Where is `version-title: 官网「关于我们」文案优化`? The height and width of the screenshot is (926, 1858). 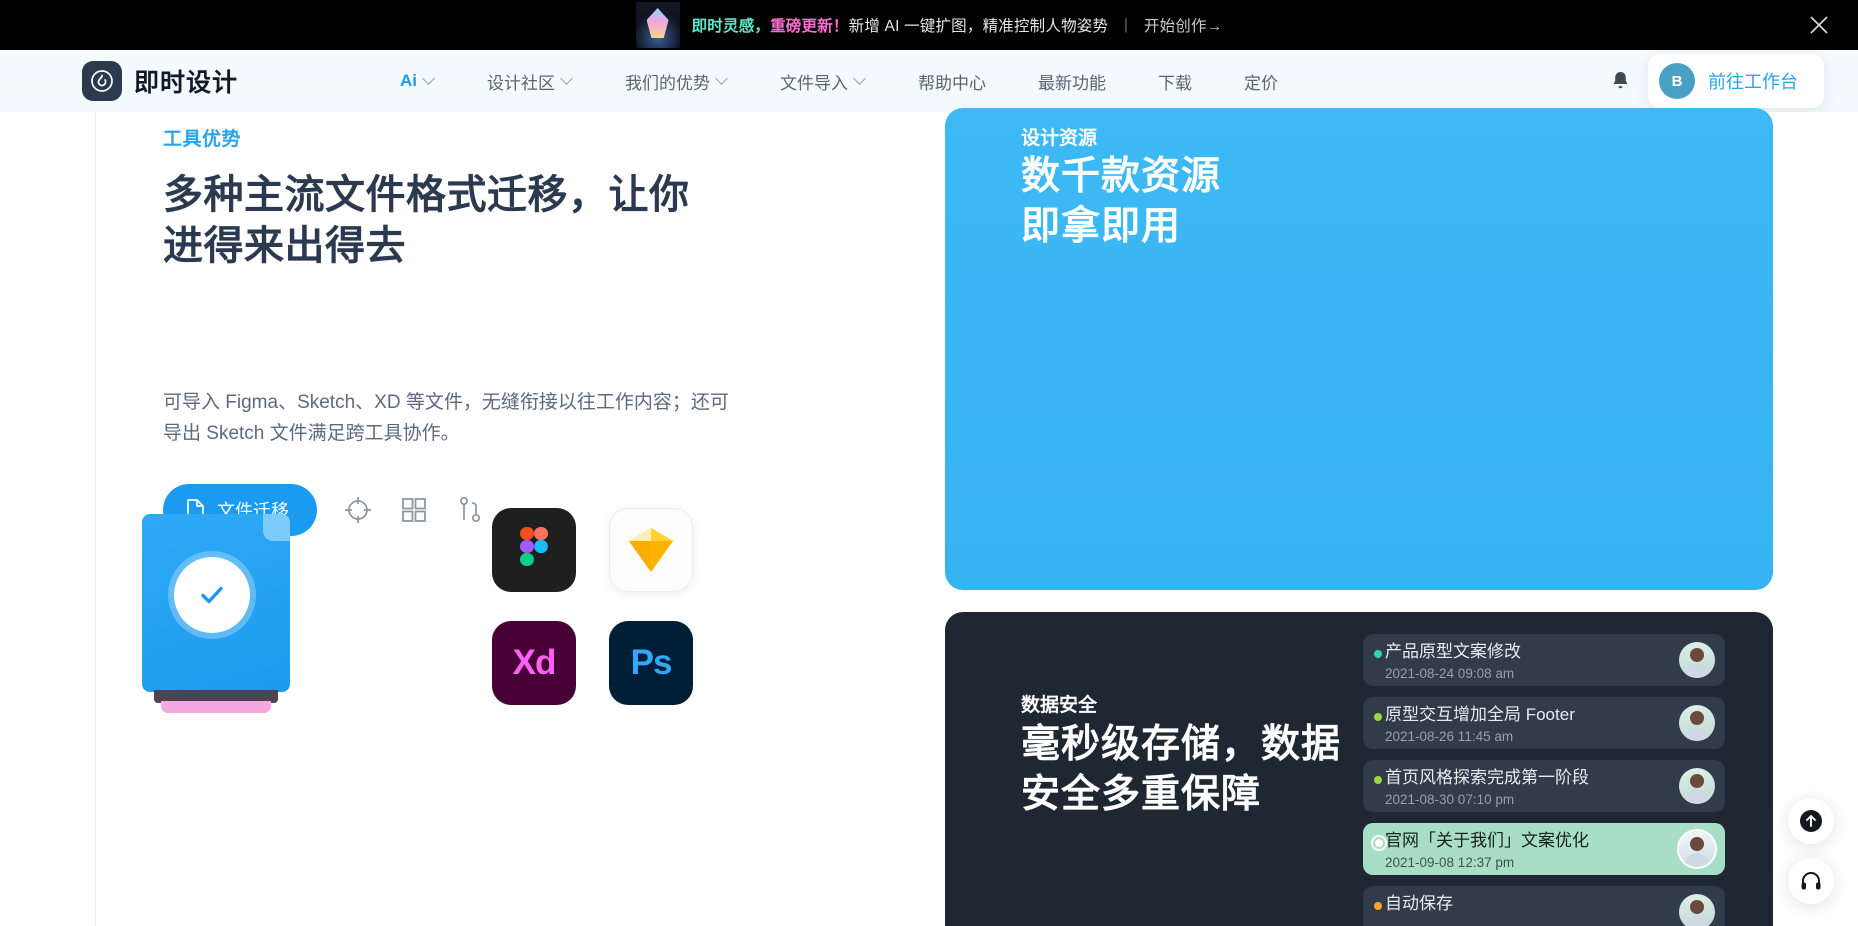
version-title: 官网「关于我们」文案优化 is located at coordinates (1487, 840).